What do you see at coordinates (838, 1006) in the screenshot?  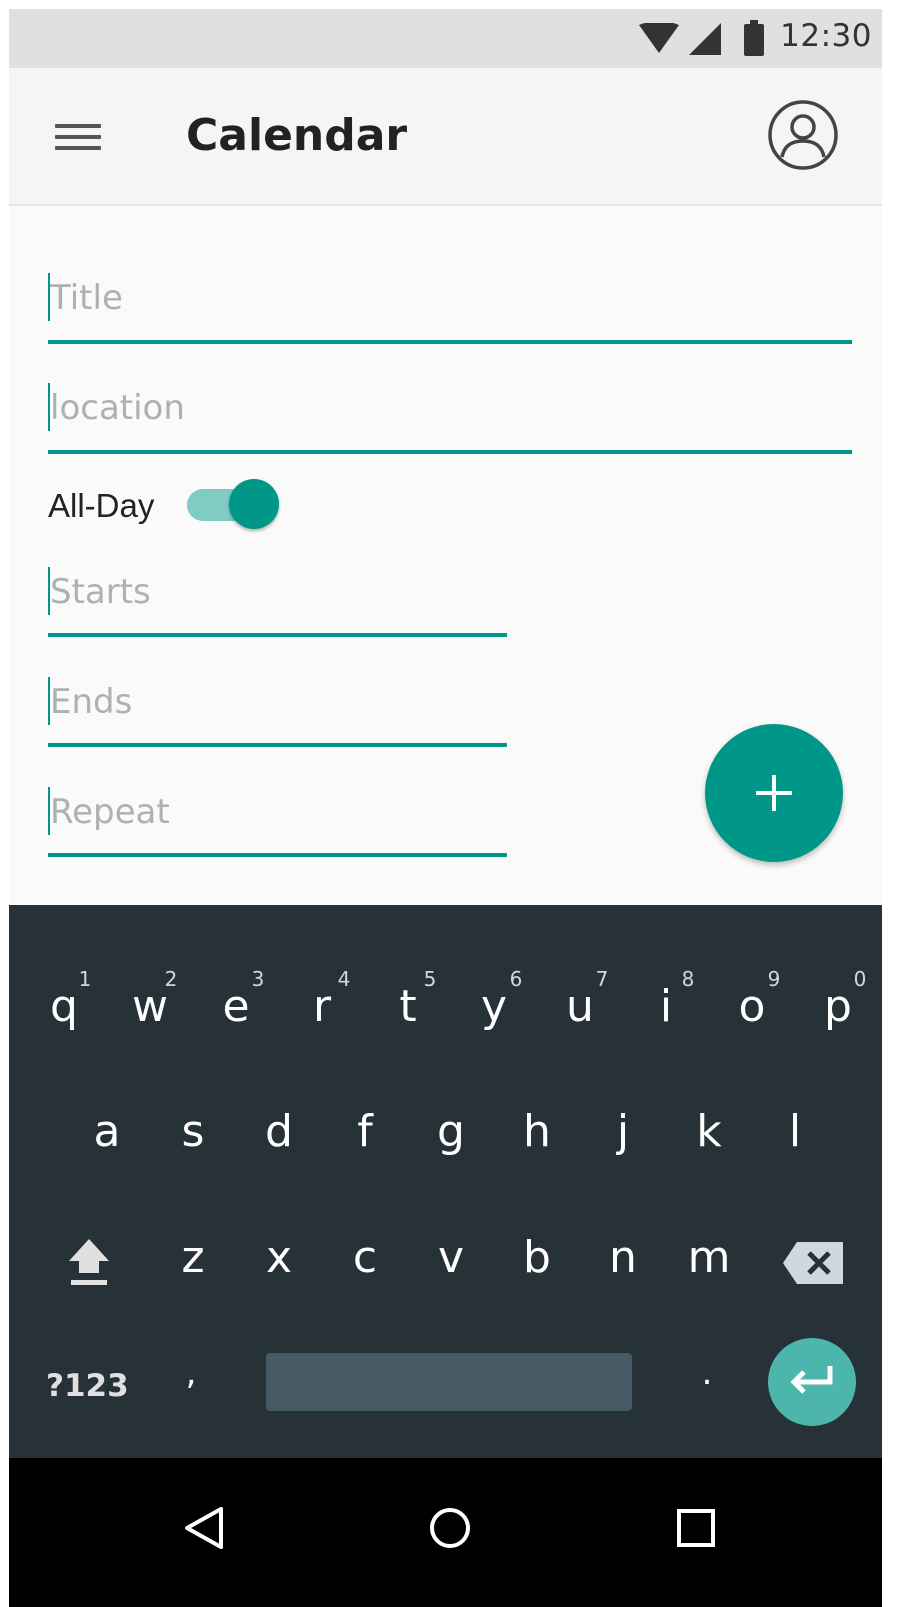 I see `key-p: p` at bounding box center [838, 1006].